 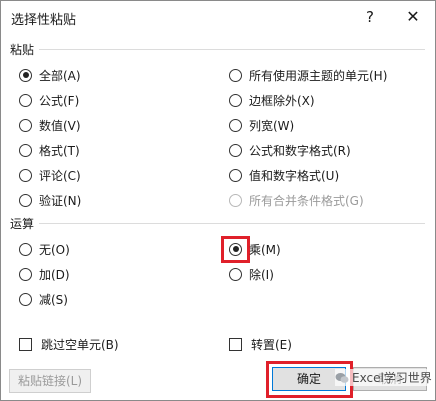 I want to click on radio-paste-comments: 评论(C), so click(x=50, y=175).